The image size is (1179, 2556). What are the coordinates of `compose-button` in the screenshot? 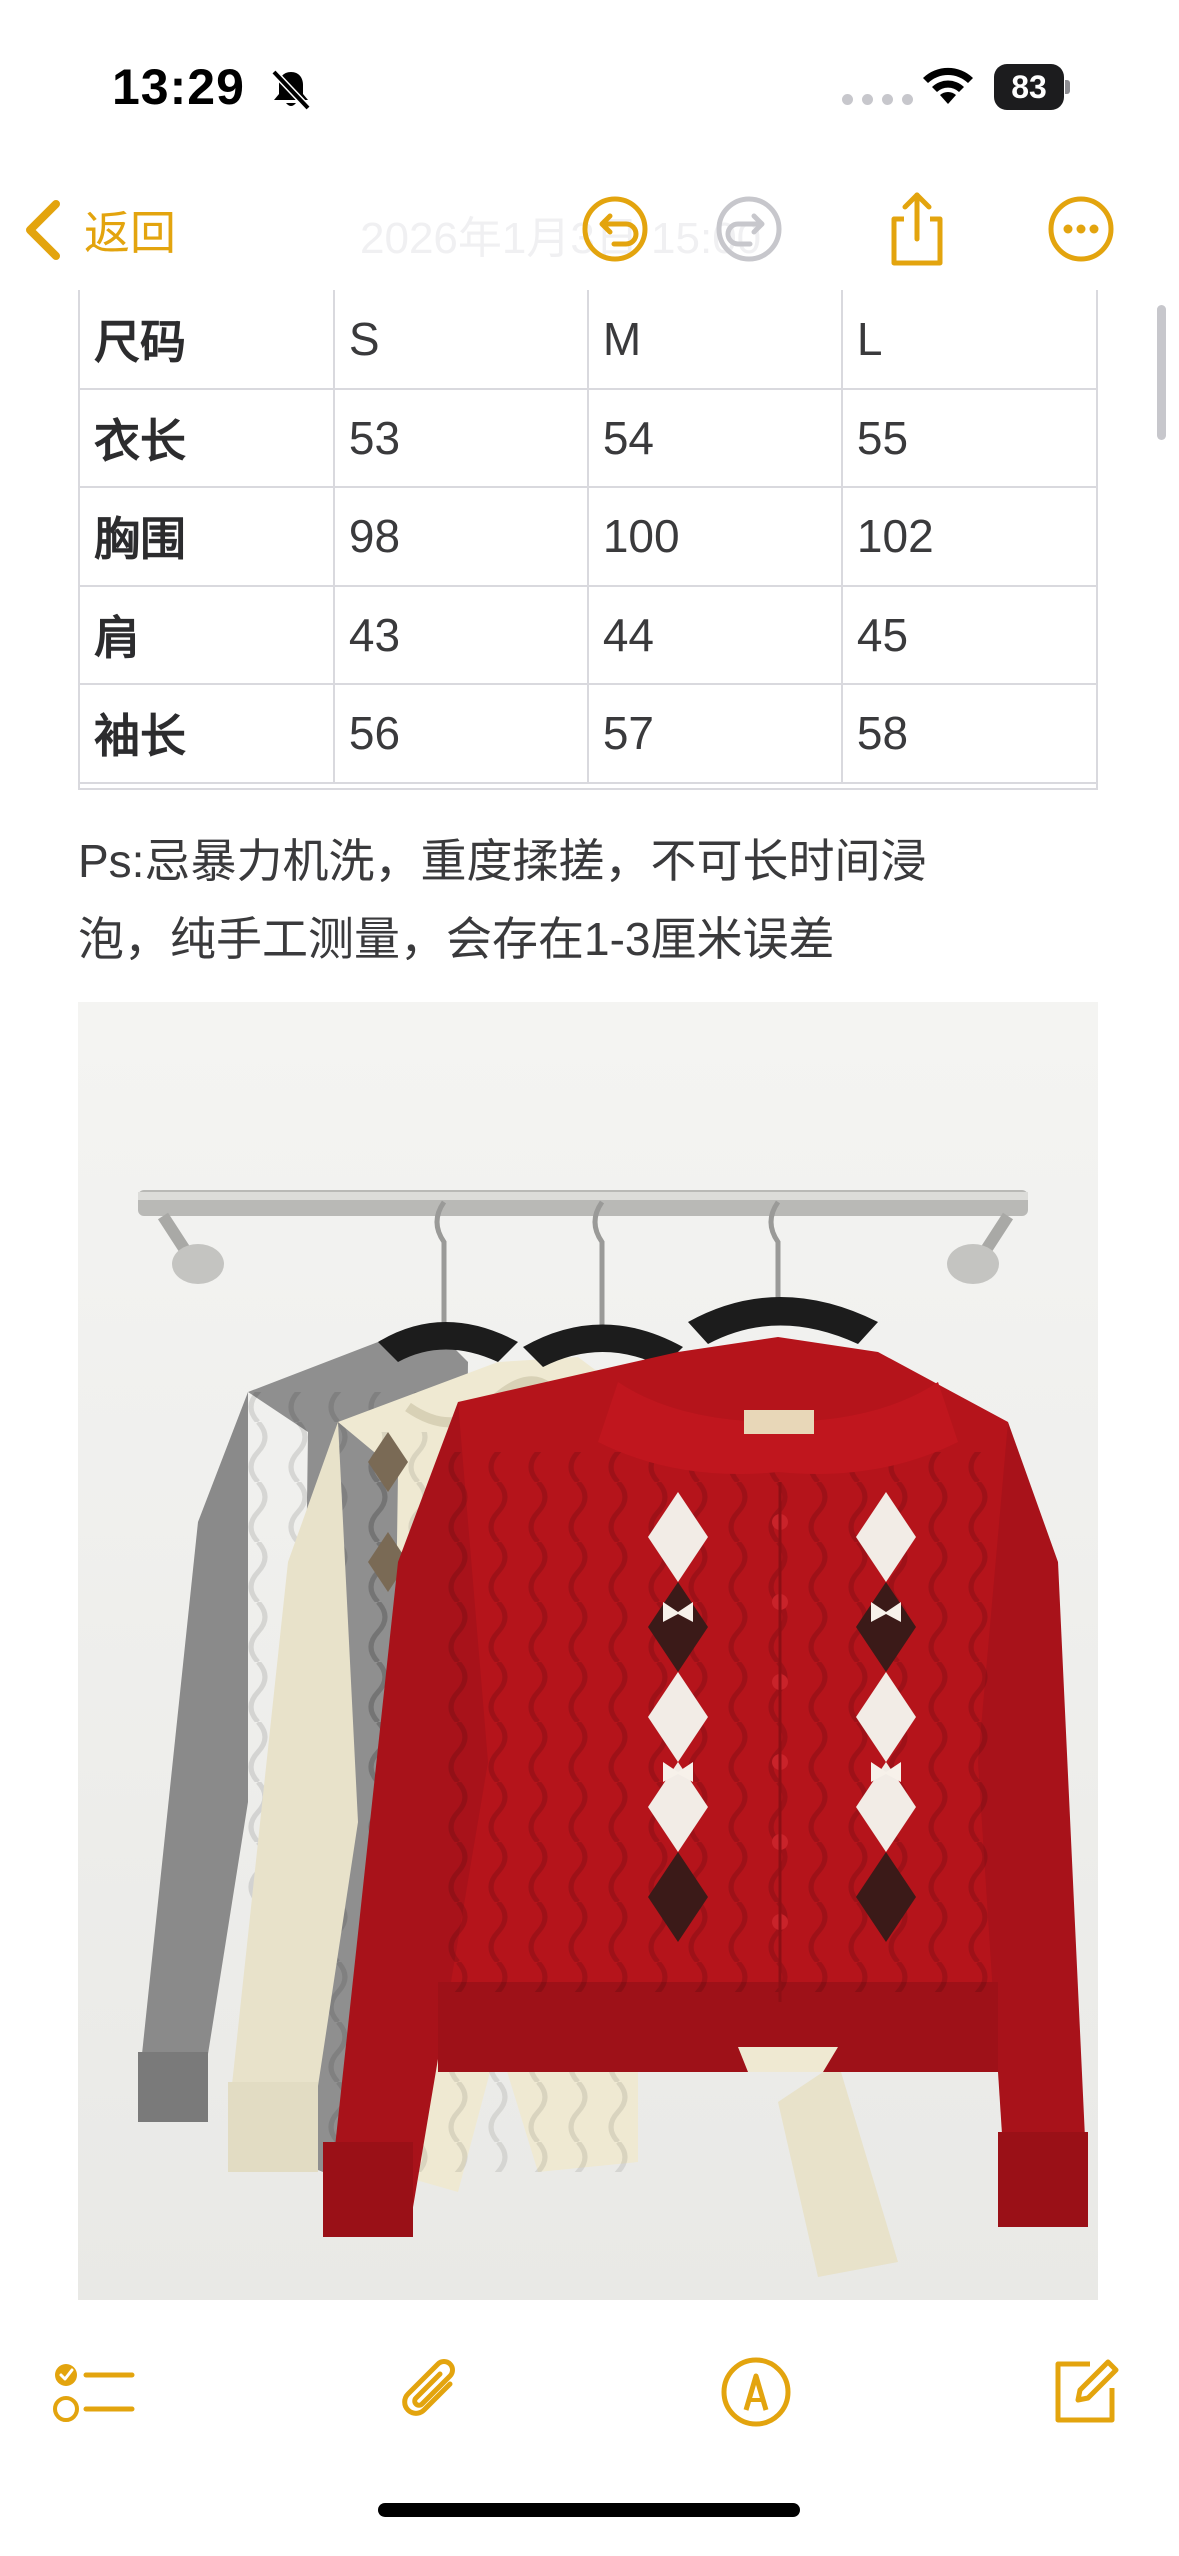 It's located at (1084, 2392).